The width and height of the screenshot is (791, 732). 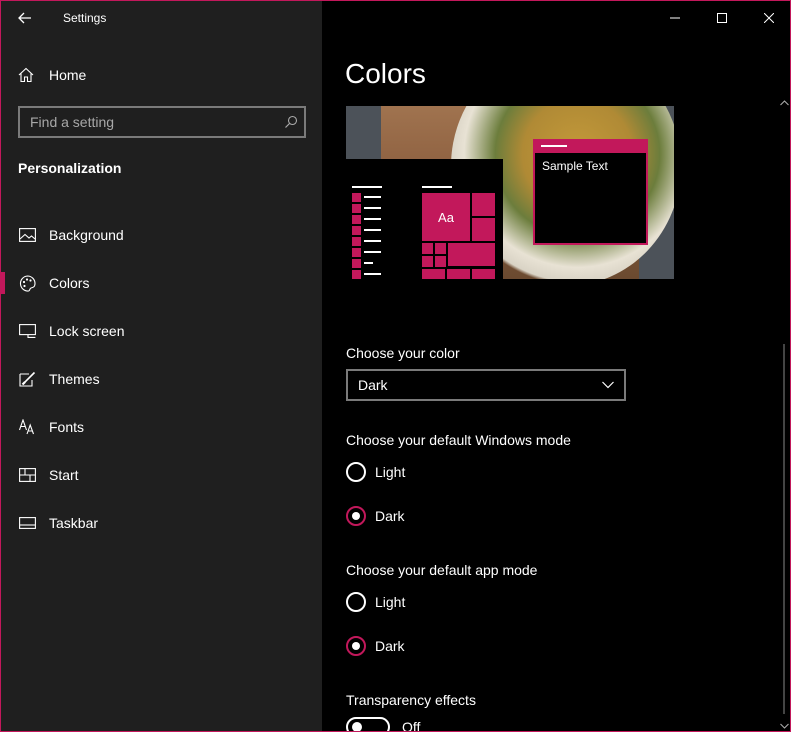 What do you see at coordinates (783, 103) in the screenshot?
I see `scroll-up-icon` at bounding box center [783, 103].